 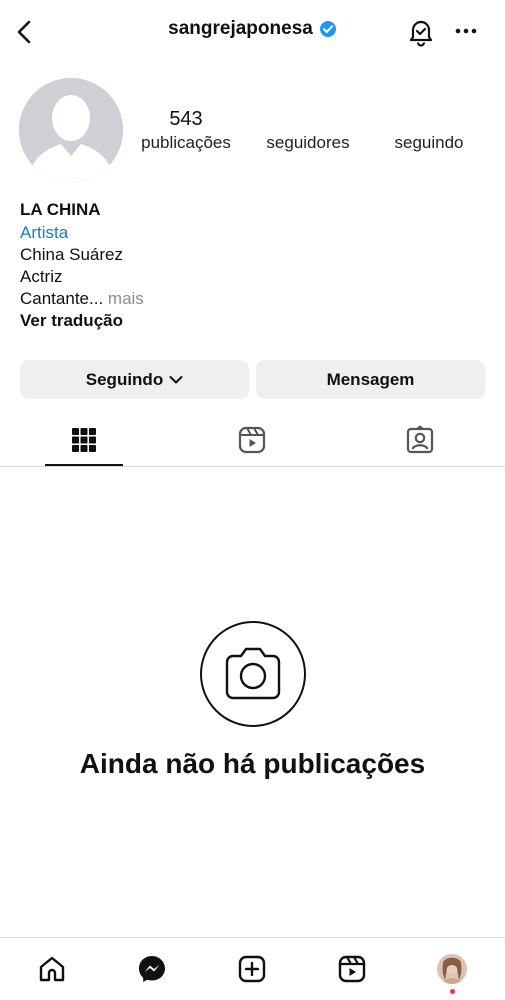 What do you see at coordinates (72, 254) in the screenshot?
I see `bio-line: China Suárez` at bounding box center [72, 254].